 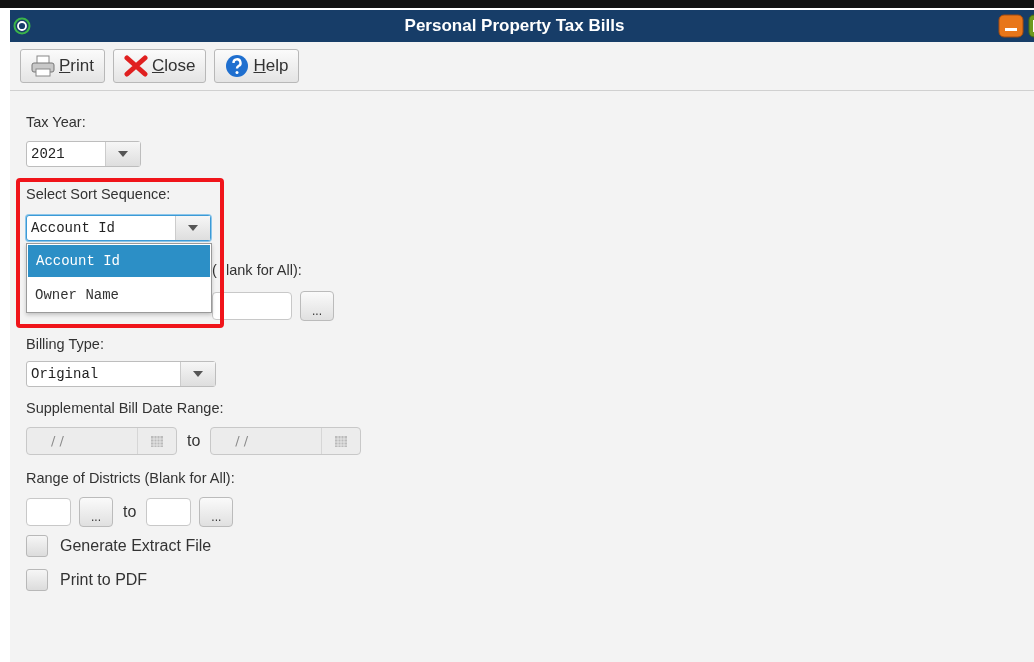 What do you see at coordinates (104, 580) in the screenshot?
I see `checkbox-label: Print to PDF` at bounding box center [104, 580].